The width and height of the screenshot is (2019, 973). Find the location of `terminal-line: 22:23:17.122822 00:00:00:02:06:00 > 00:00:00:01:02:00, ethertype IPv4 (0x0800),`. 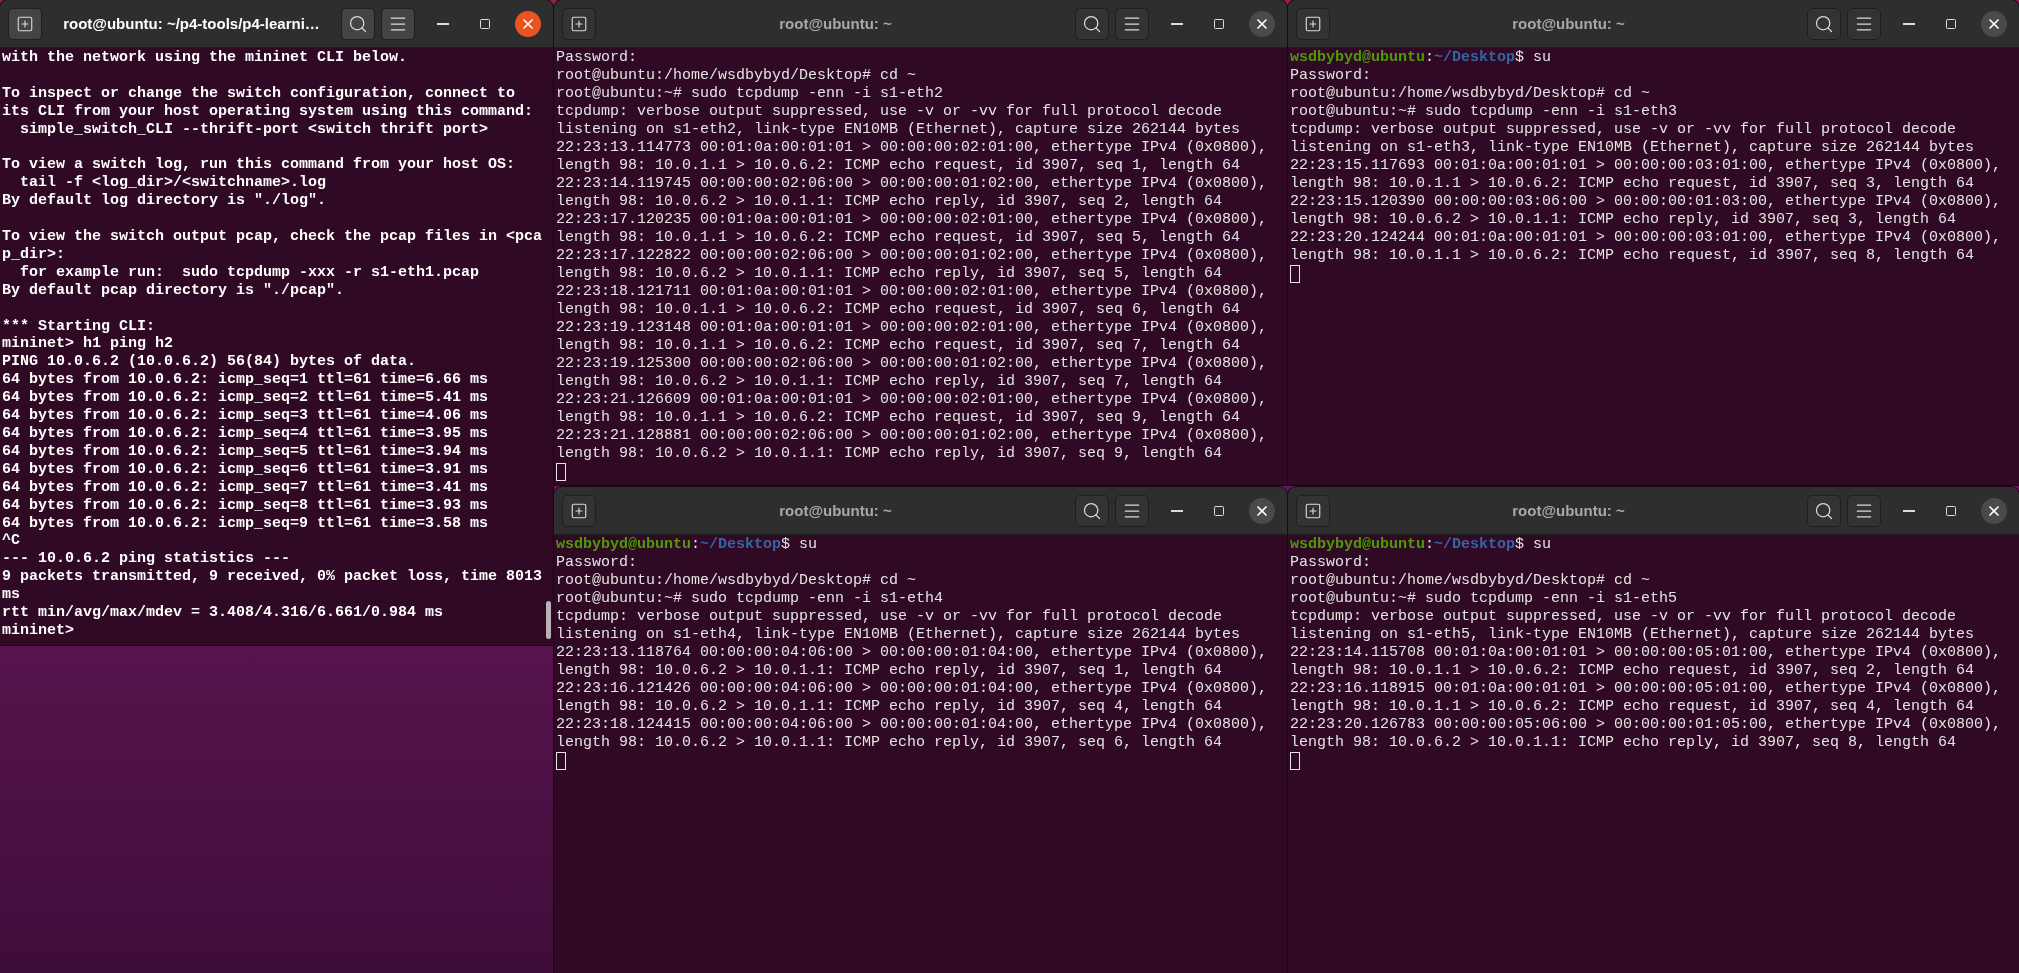

terminal-line: 22:23:17.122822 00:00:00:02:06:00 > 00:00:00:01:02:00, ethertype IPv4 (0x0800), is located at coordinates (912, 256).